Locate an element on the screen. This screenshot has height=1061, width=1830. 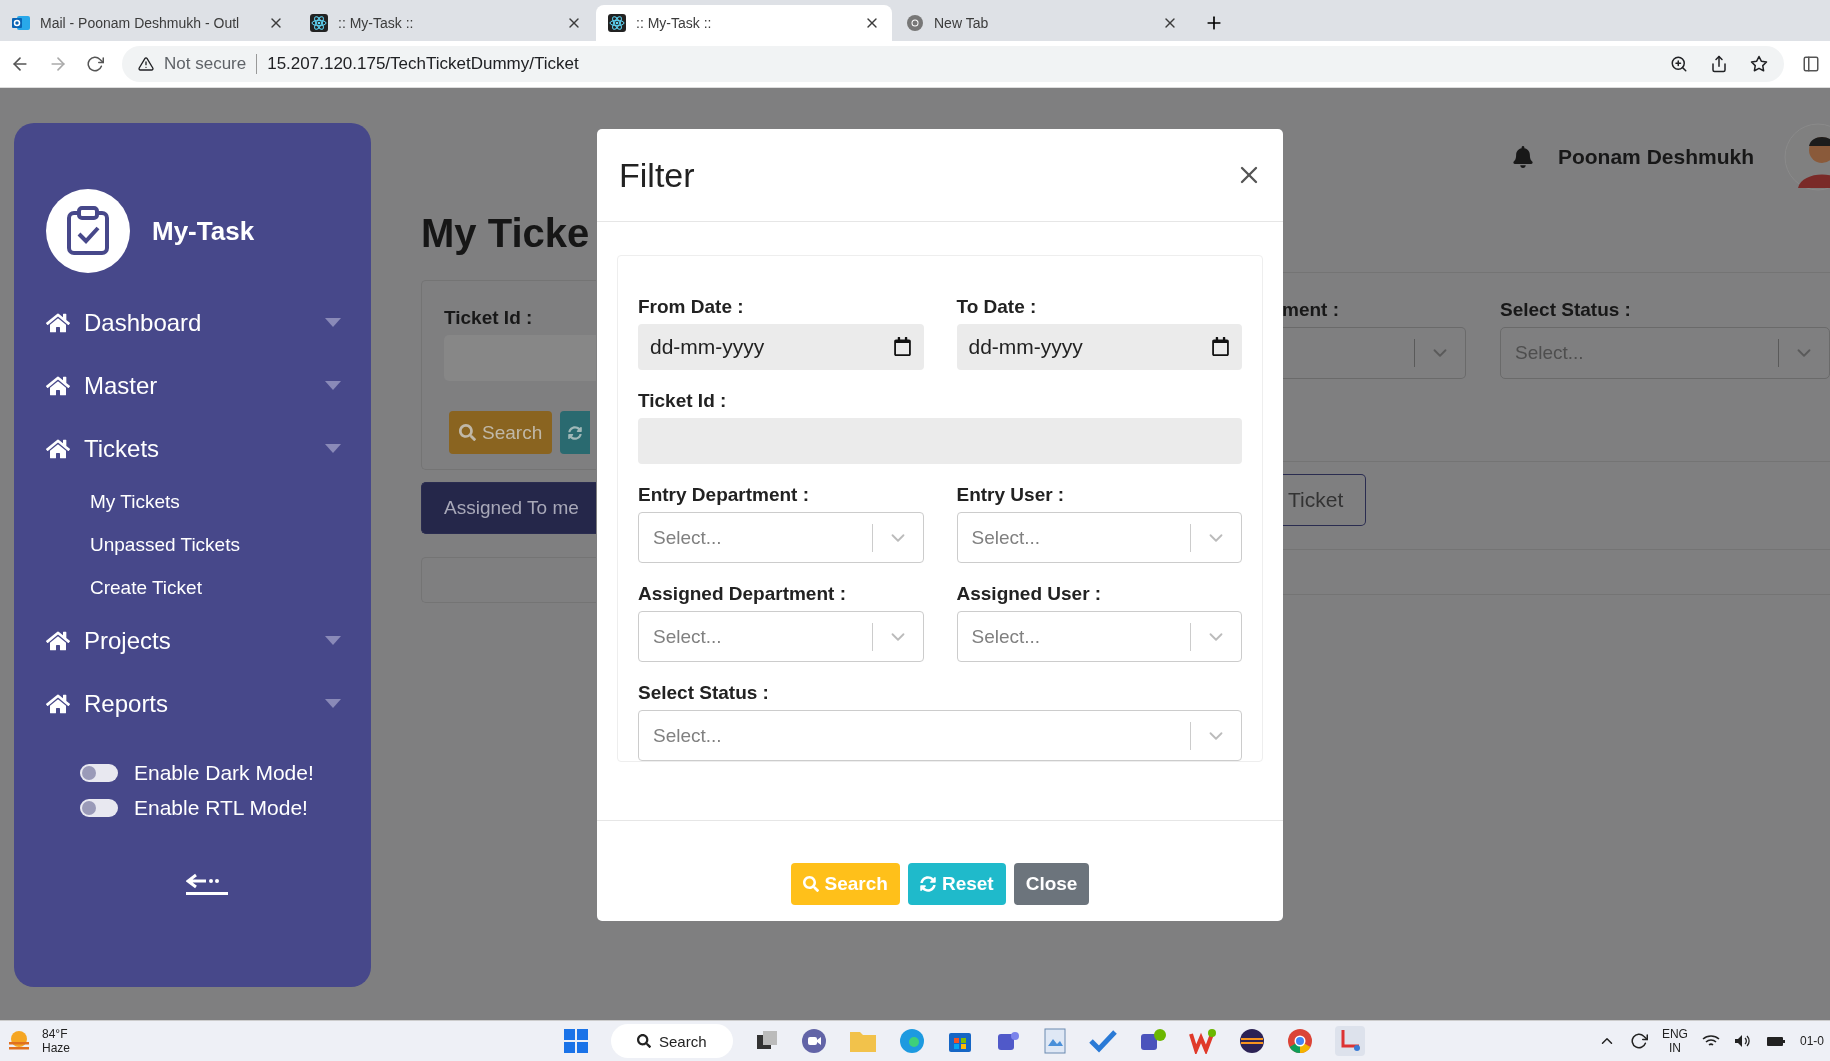
battery-icon is located at coordinates (1775, 1041).